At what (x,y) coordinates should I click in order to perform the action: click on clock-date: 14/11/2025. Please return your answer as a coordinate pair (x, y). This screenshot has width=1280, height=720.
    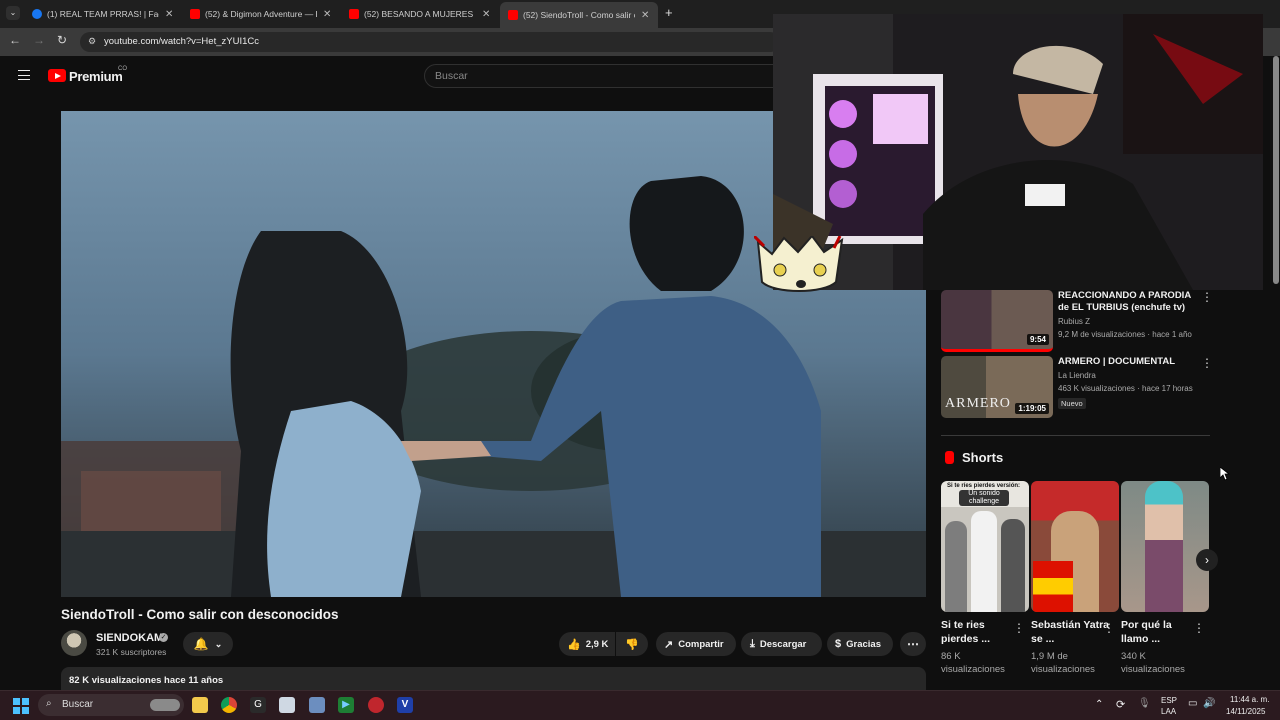
    Looking at the image, I should click on (1245, 711).